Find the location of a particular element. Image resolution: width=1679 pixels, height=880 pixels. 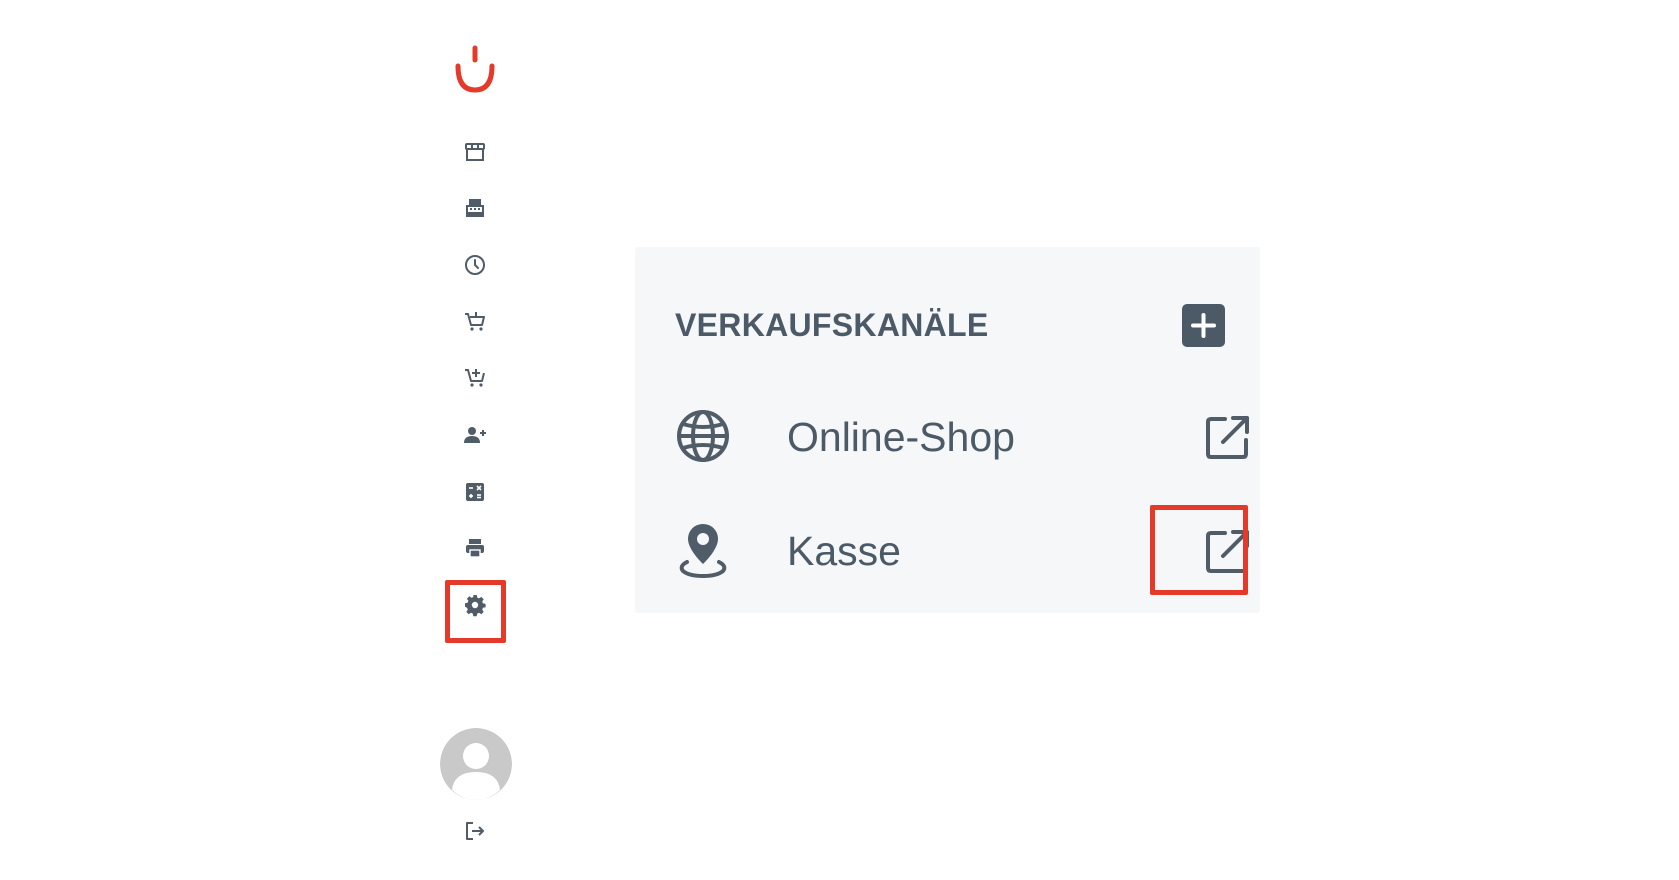

storefront-icon is located at coordinates (475, 152).